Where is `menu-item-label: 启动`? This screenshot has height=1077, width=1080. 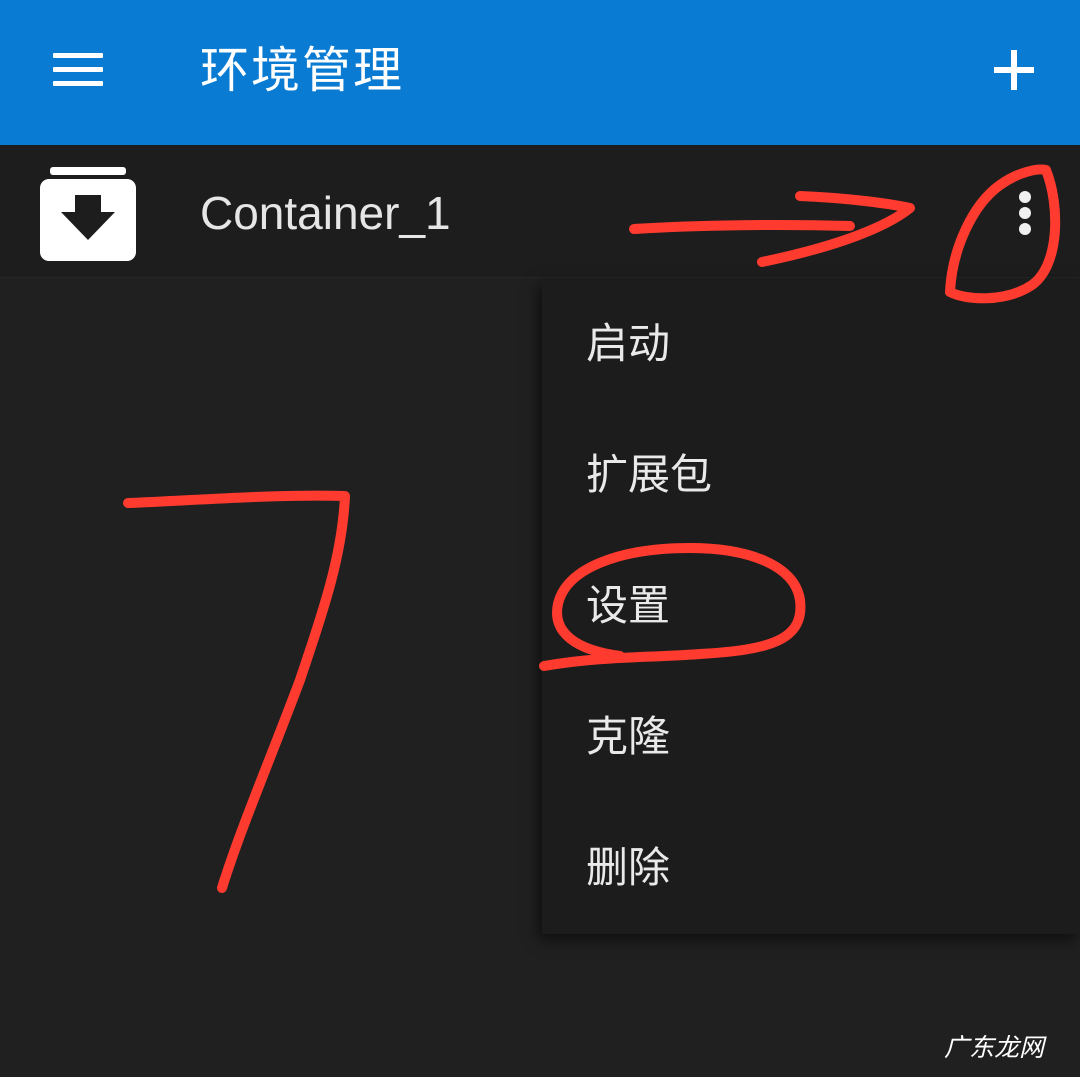 menu-item-label: 启动 is located at coordinates (628, 343).